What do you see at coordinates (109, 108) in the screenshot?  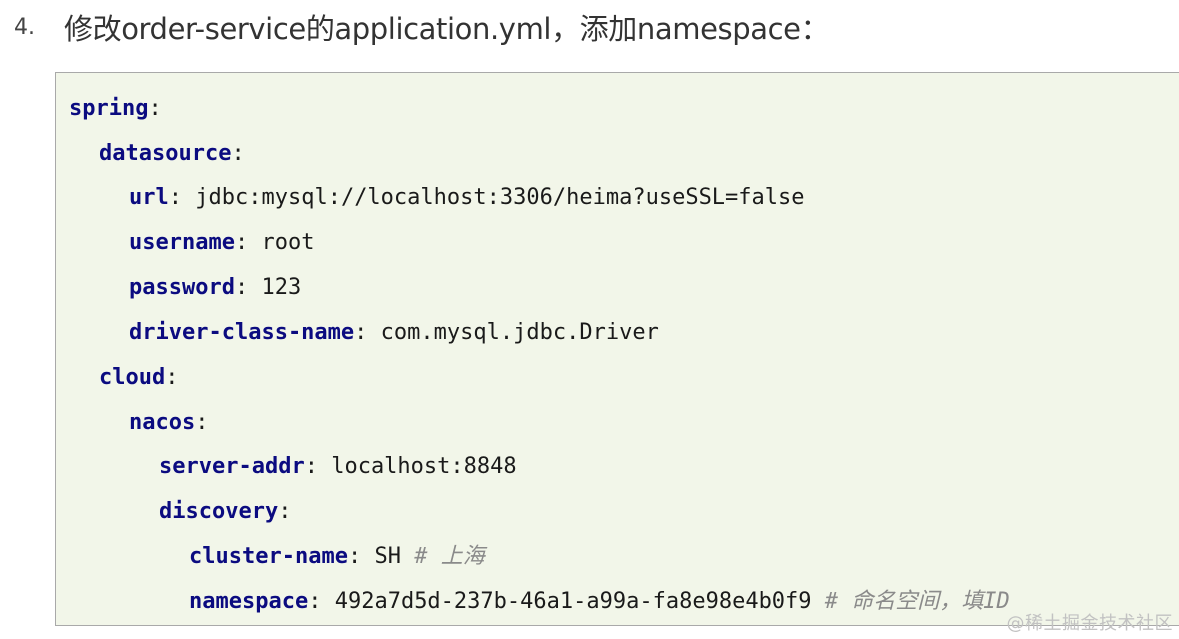 I see `yaml-key: spring` at bounding box center [109, 108].